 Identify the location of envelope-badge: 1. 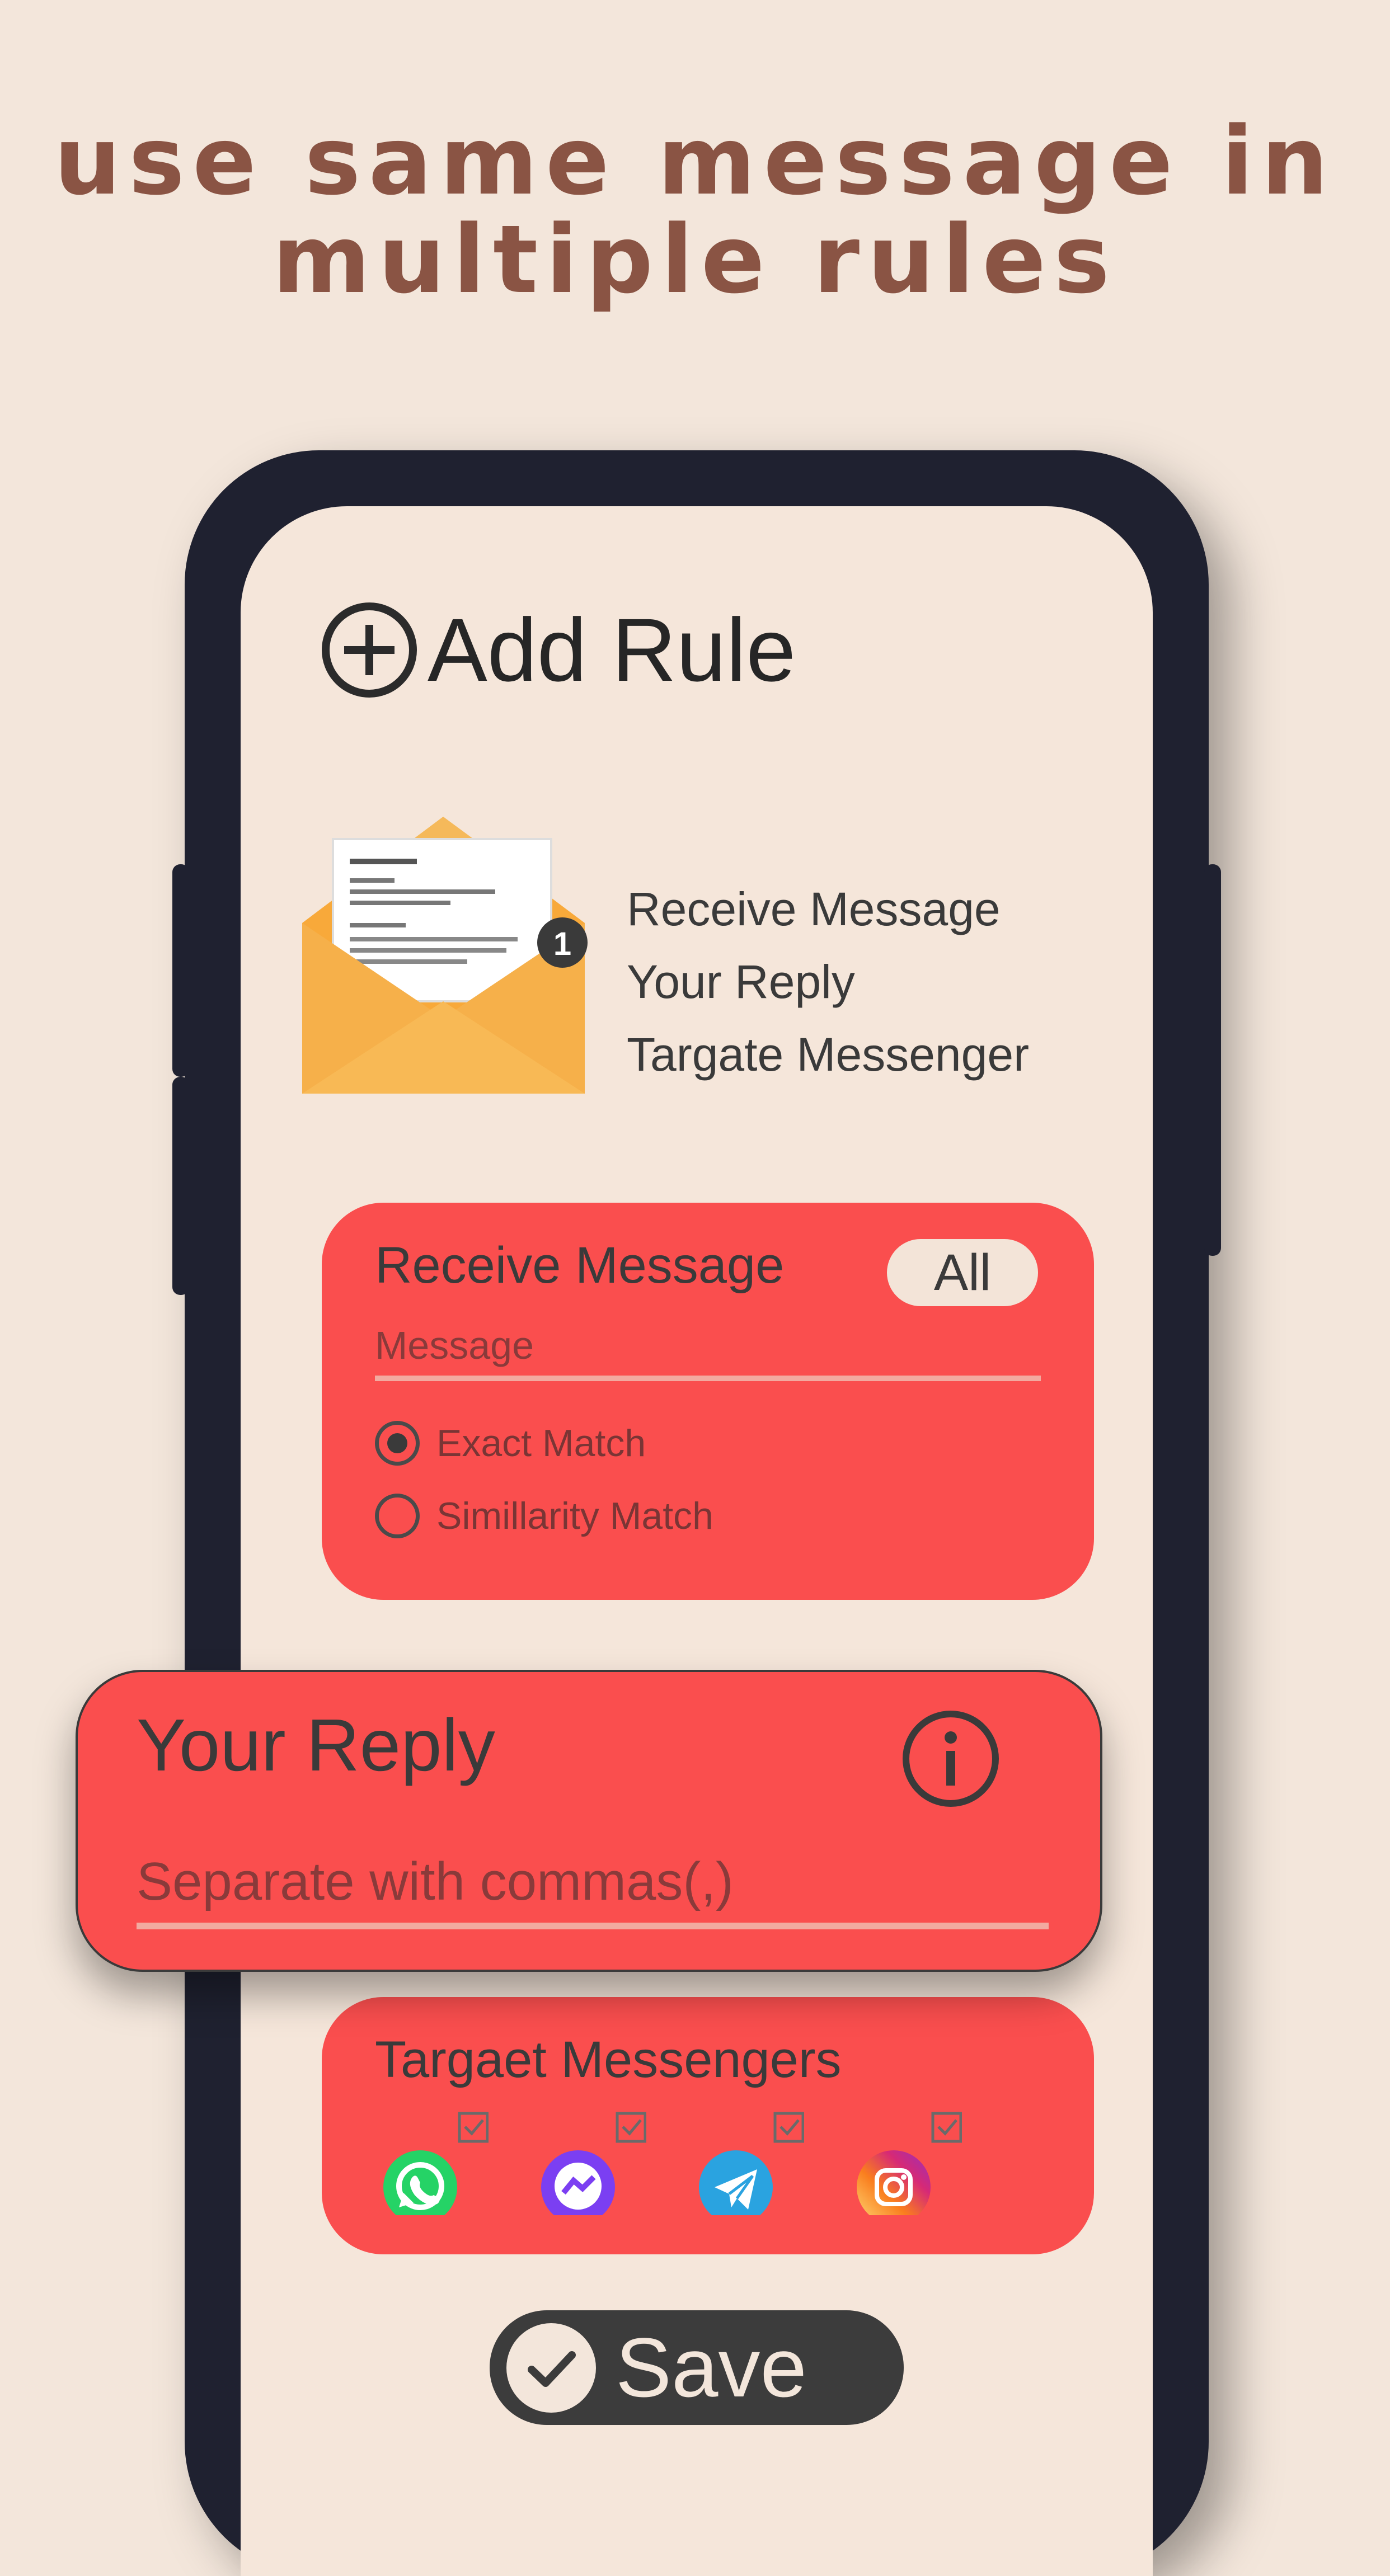
(562, 944).